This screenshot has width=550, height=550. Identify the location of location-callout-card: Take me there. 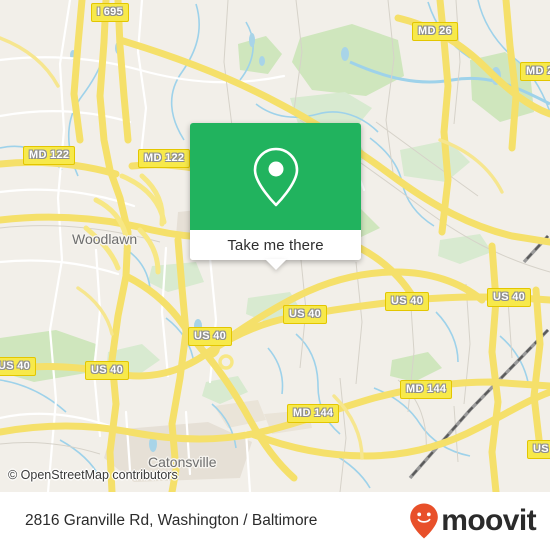
(275, 196).